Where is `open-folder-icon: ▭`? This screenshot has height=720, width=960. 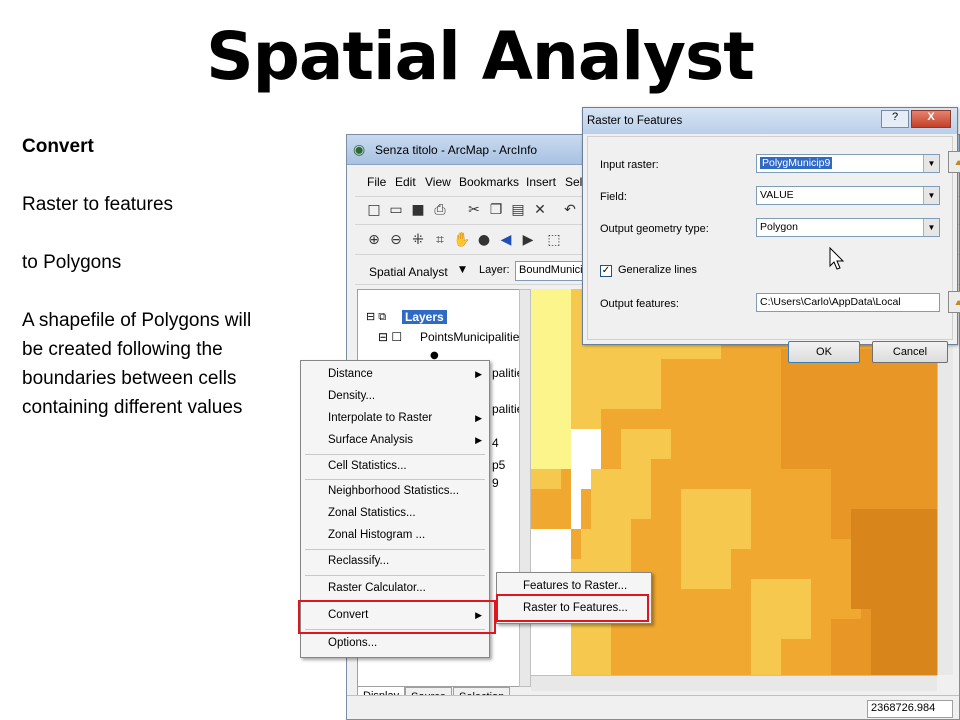
open-folder-icon: ▭ is located at coordinates (396, 210).